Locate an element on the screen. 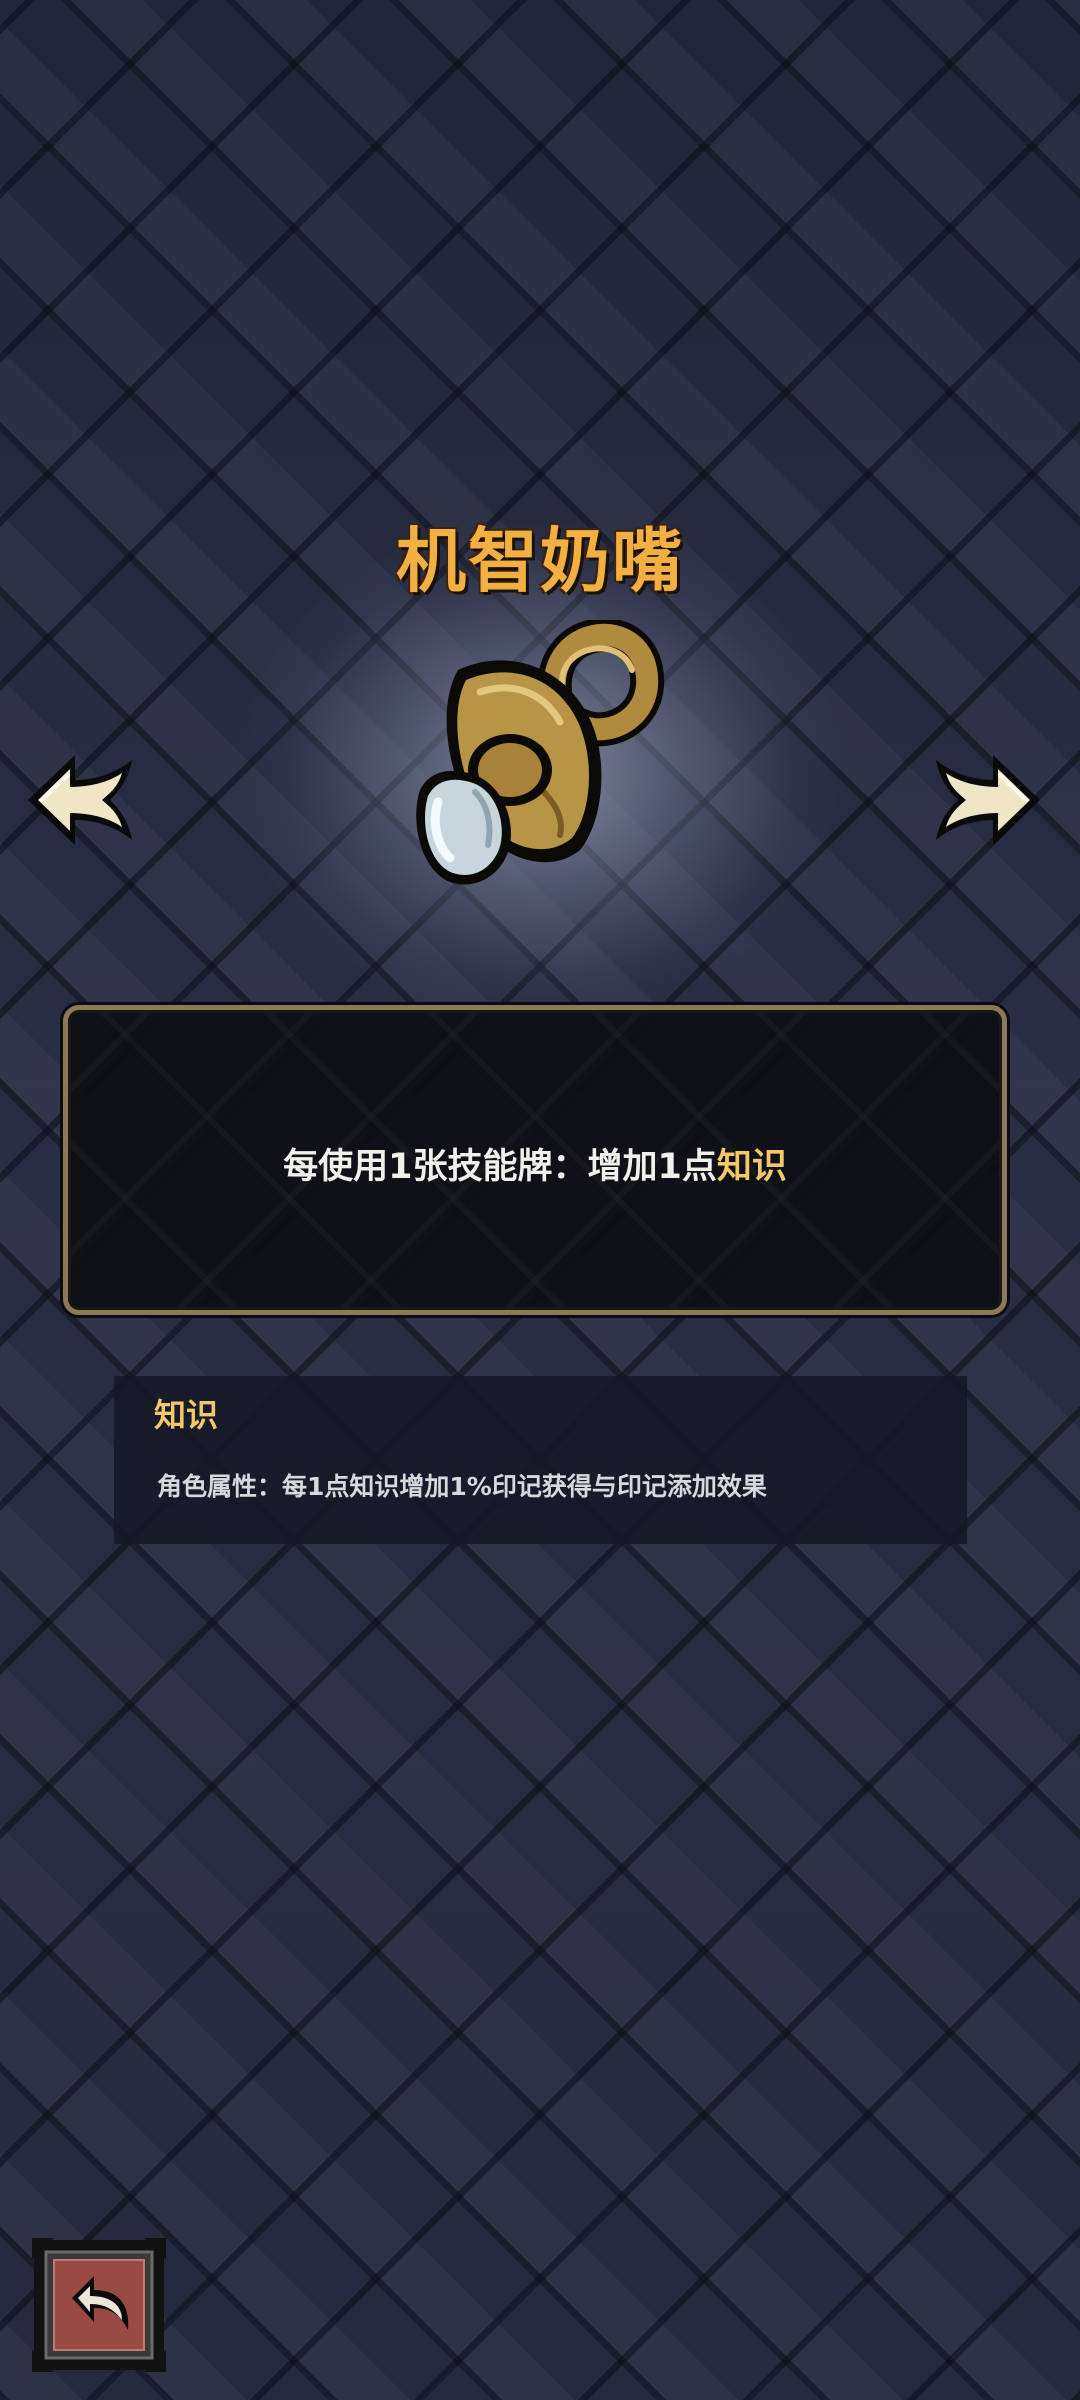 This screenshot has height=2400, width=1080. item-title: 机智奶嘴 is located at coordinates (540, 561).